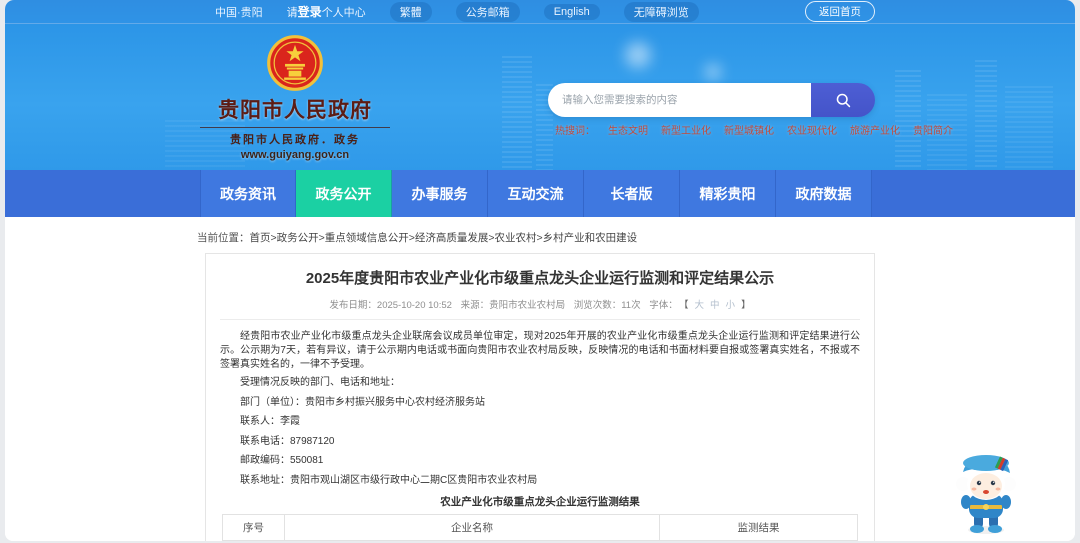 The image size is (1080, 543). What do you see at coordinates (715, 305) in the screenshot?
I see `font-size-medium-button: 中` at bounding box center [715, 305].